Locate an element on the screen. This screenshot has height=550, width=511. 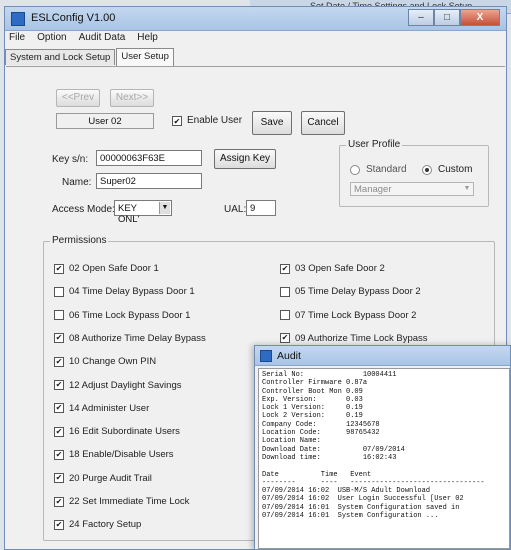
permission-item: 08 Authorize Time Delay Bypass is located at coordinates (130, 338).